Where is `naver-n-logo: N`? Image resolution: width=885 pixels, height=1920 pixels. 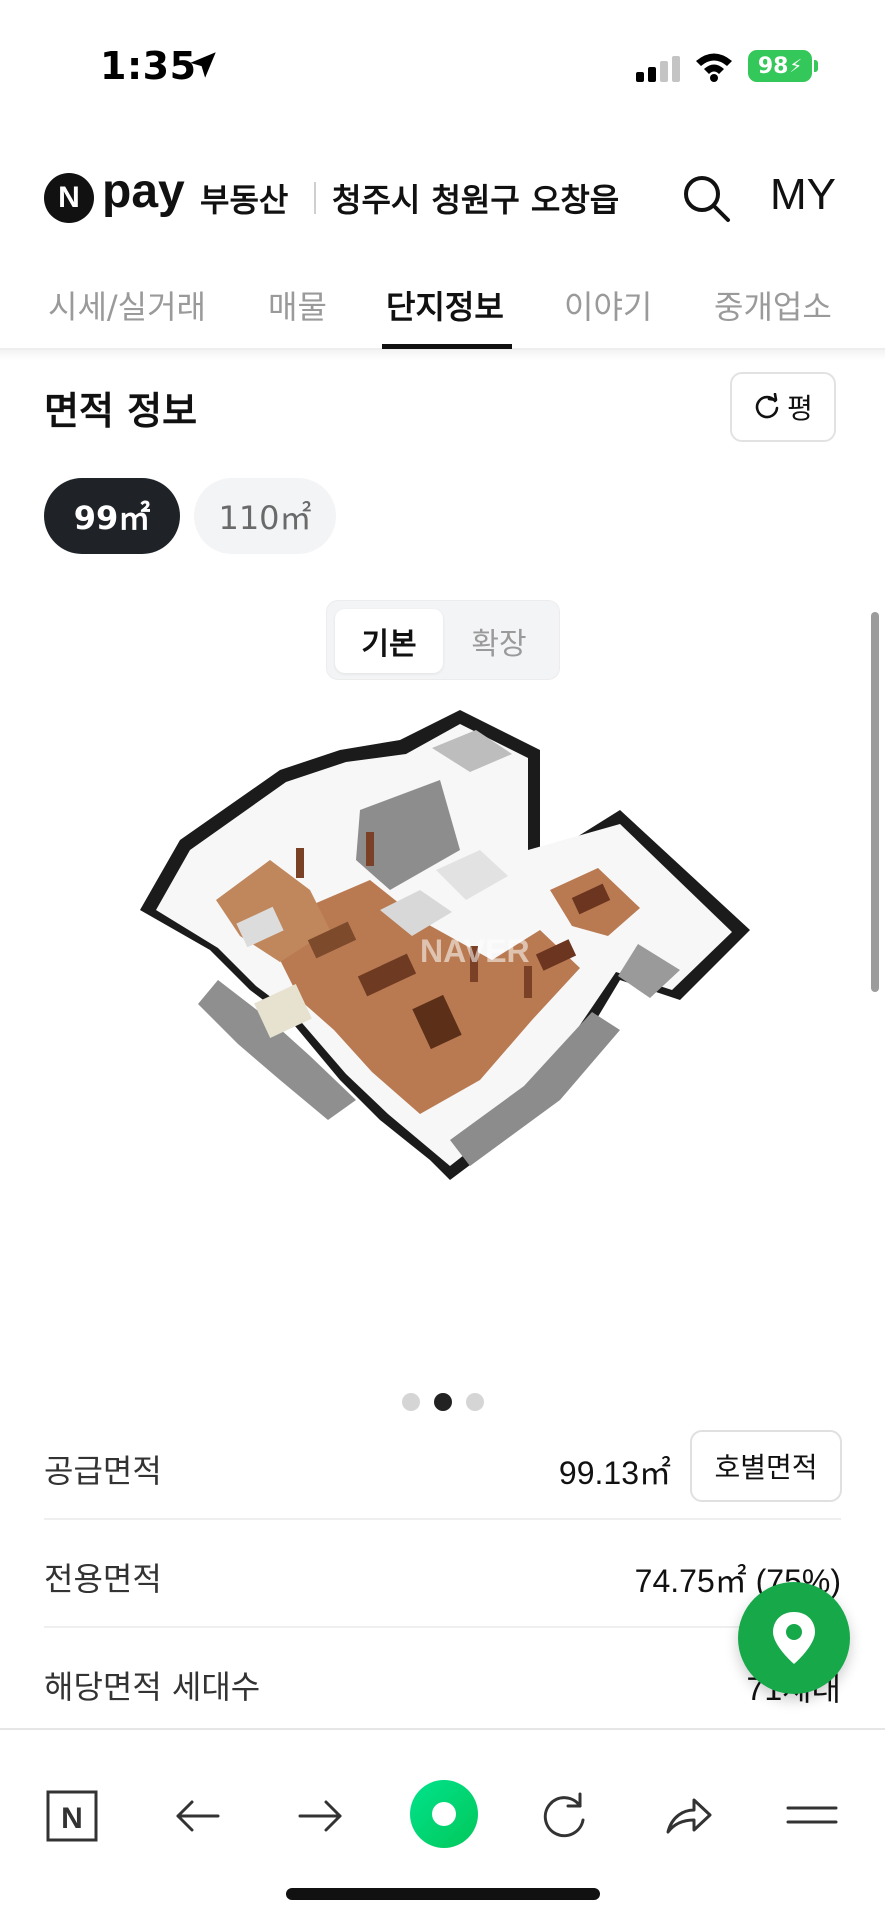 naver-n-logo: N is located at coordinates (69, 198).